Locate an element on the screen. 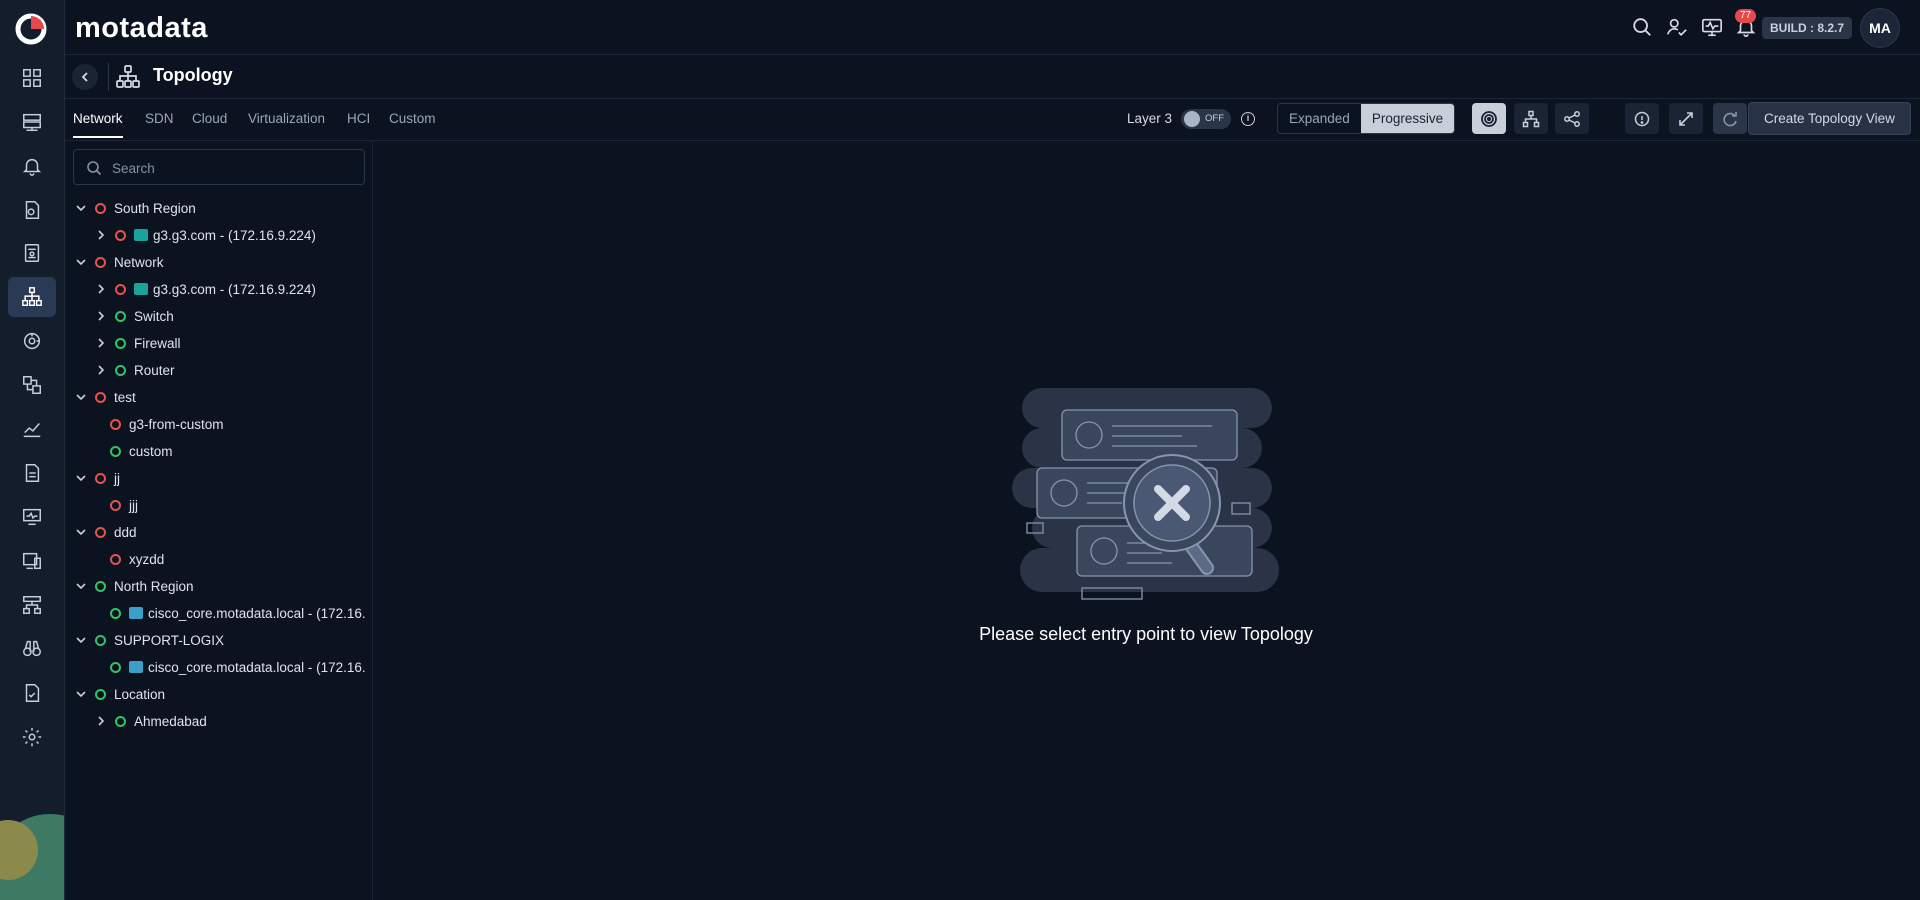 The image size is (1920, 900). fullscreen-button is located at coordinates (1686, 118).